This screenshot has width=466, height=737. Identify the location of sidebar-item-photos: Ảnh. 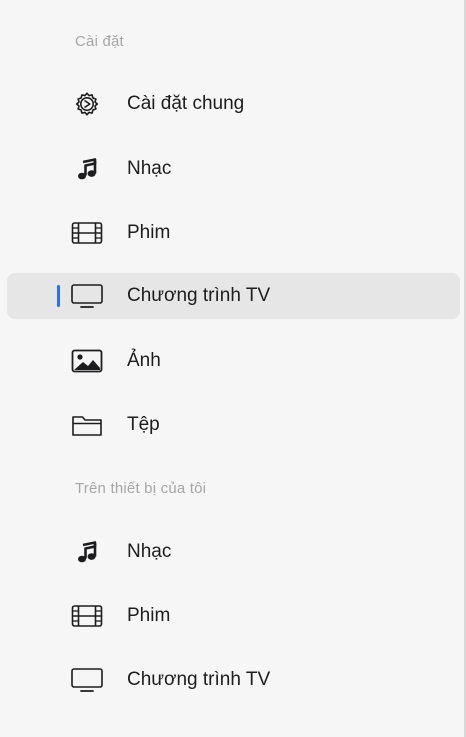
(233, 361).